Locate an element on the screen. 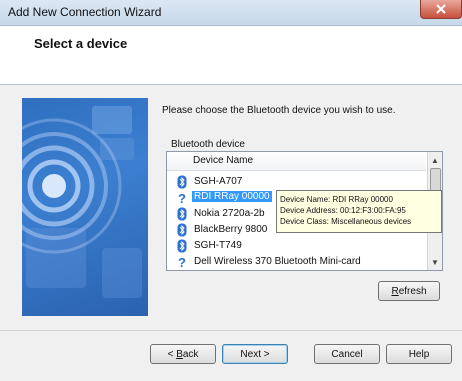 The image size is (462, 381). back-button-rest: ack is located at coordinates (190, 354).